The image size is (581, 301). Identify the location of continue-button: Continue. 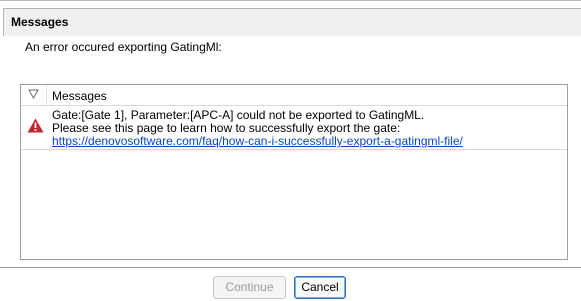
(249, 287).